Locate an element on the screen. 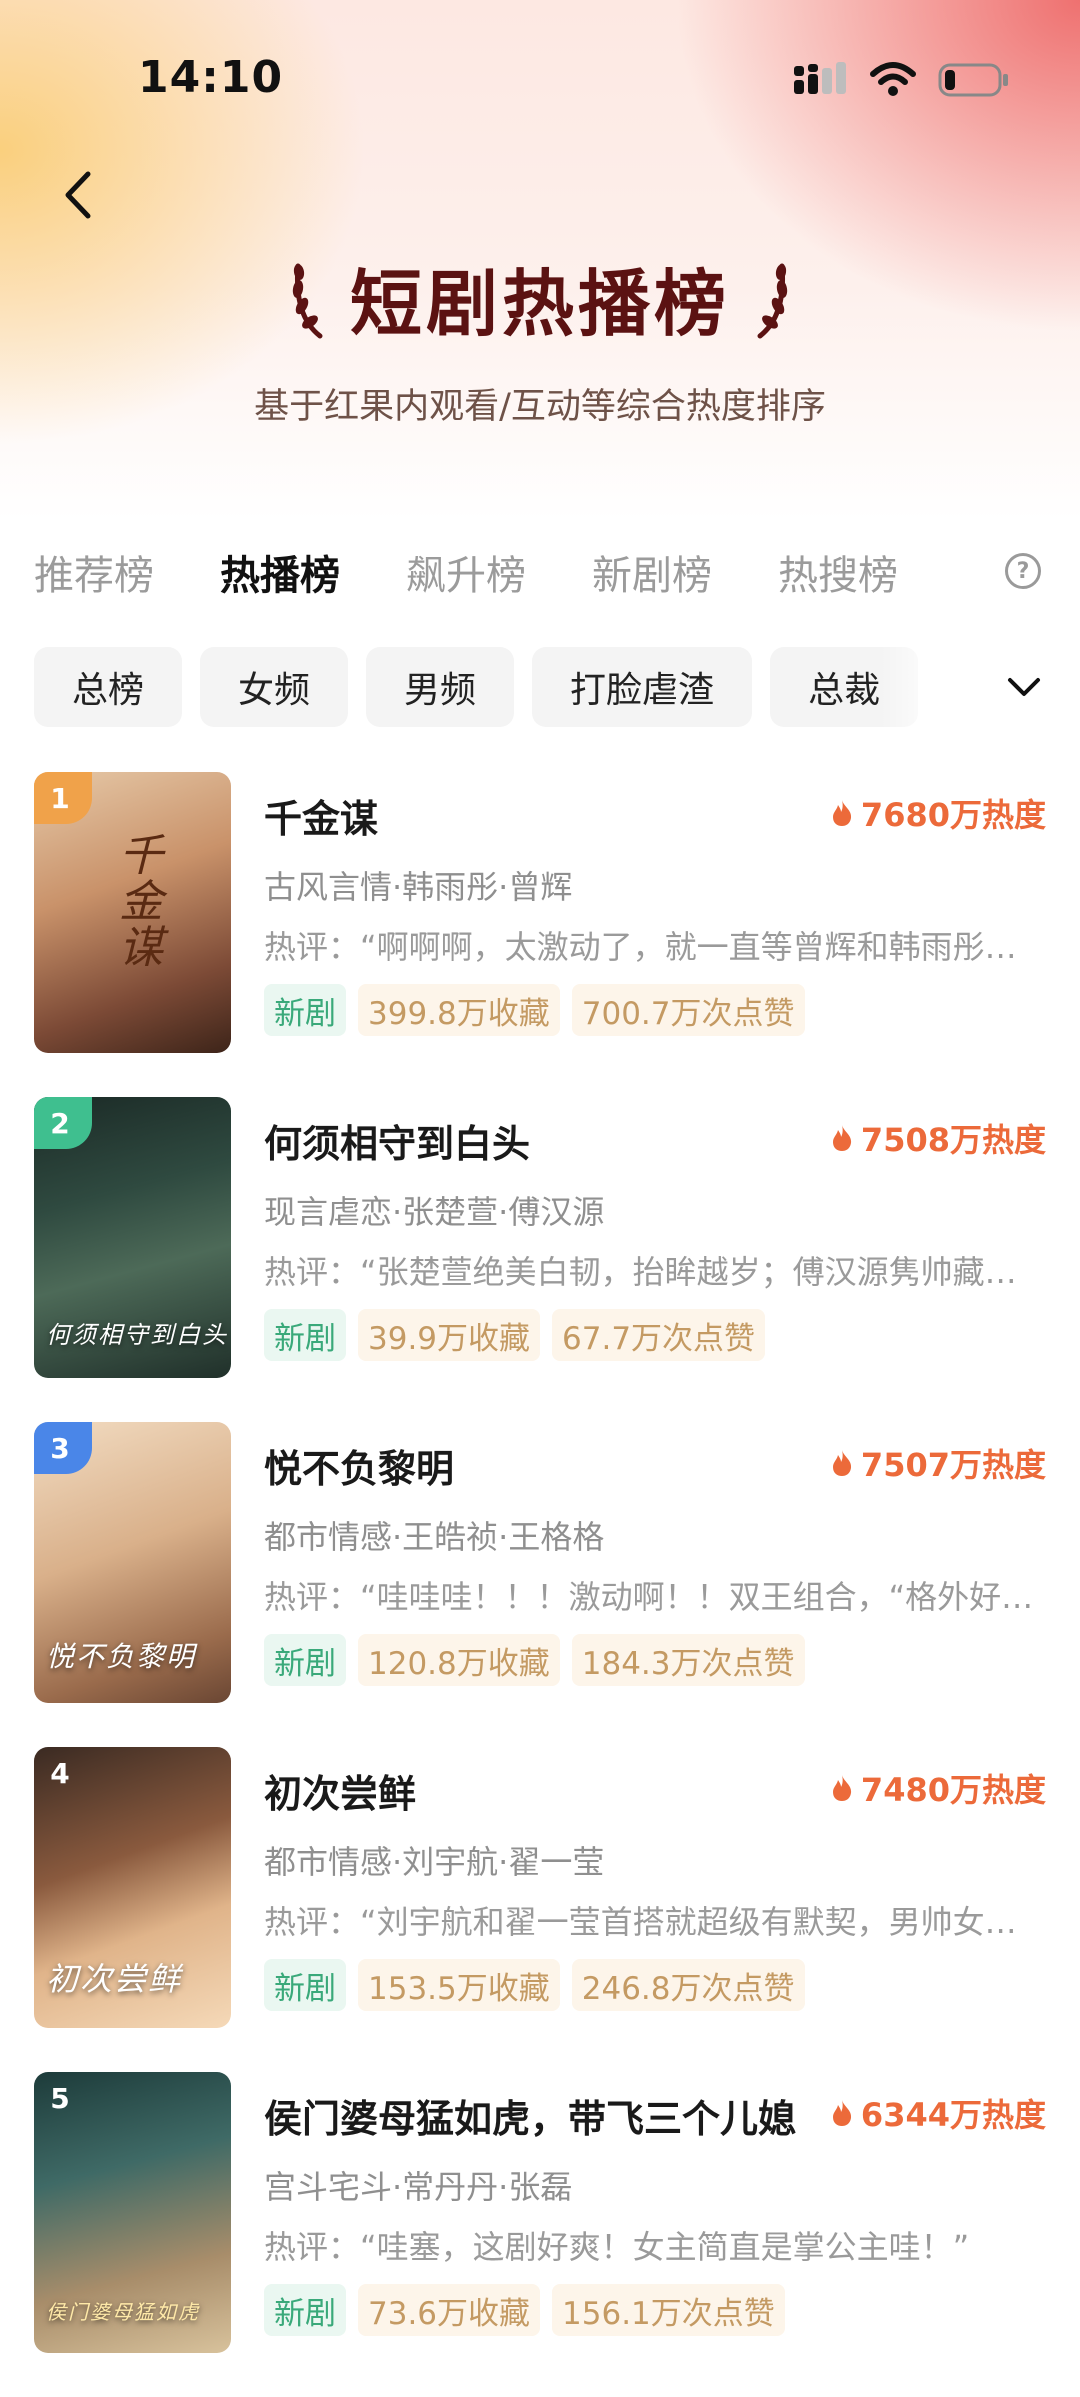 The image size is (1080, 2397). drama-title: 初次尝鲜 is located at coordinates (340, 1790).